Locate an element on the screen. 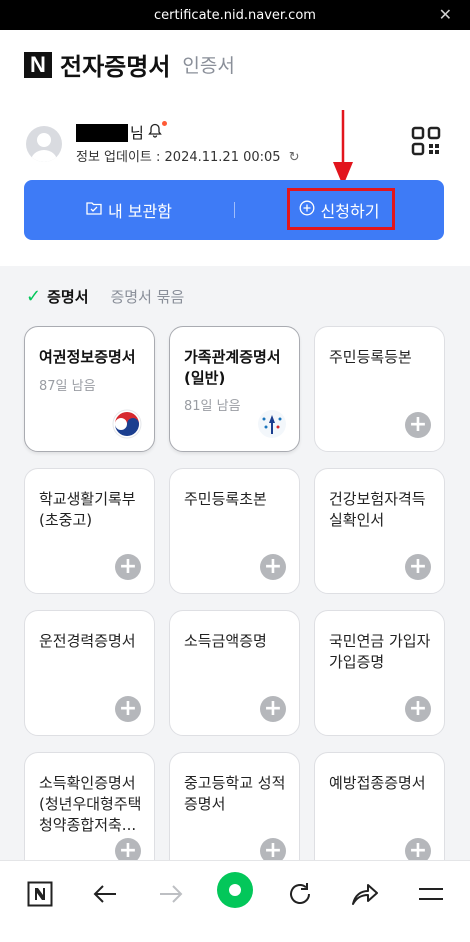 Image resolution: width=470 pixels, height=942 pixels. certificate-card: 소득금액증명 + is located at coordinates (234, 673).